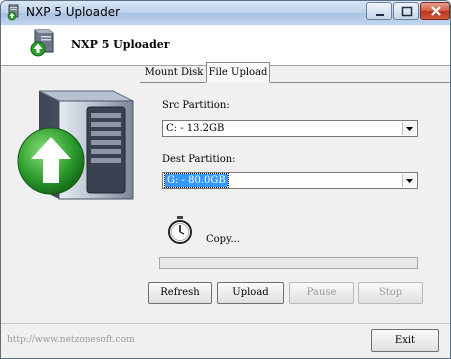  Describe the element at coordinates (405, 340) in the screenshot. I see `exit-button: Exit` at that location.